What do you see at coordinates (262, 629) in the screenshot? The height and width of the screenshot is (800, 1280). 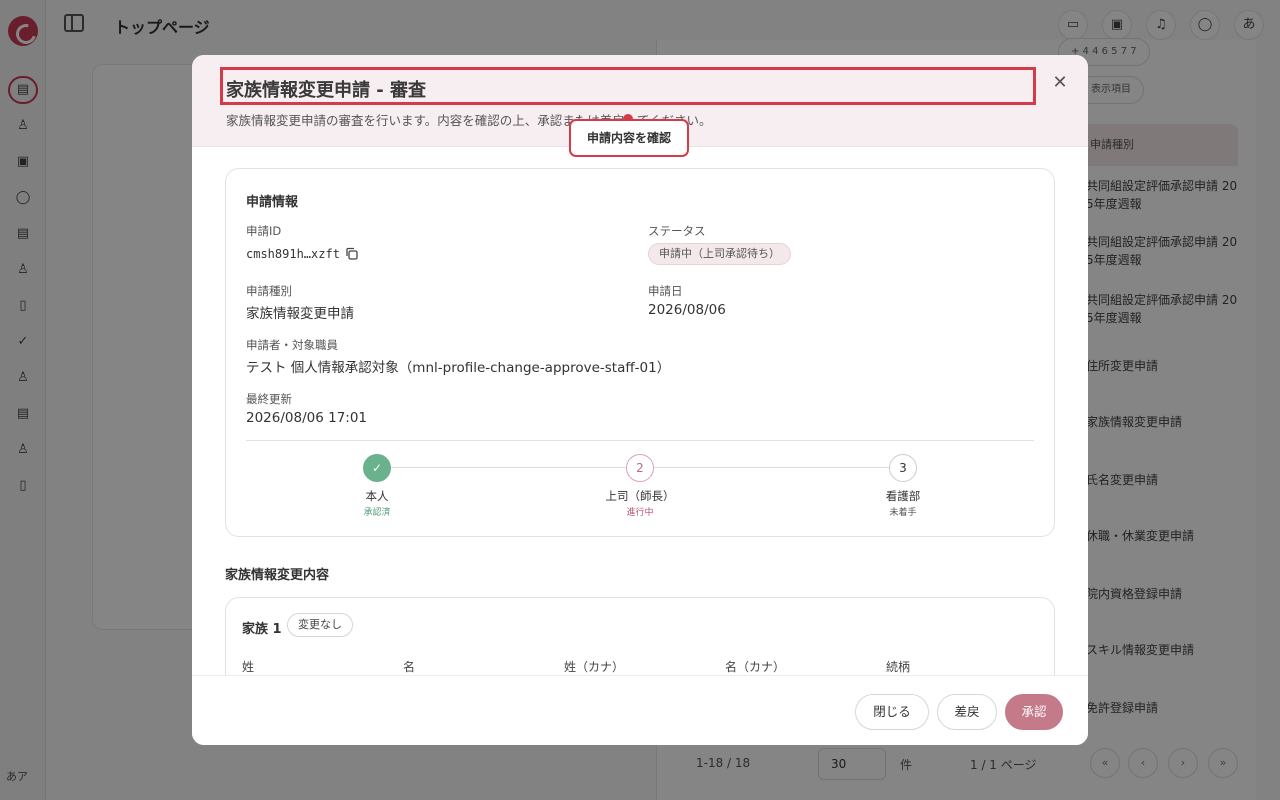 I see `family-title: 家族 1` at bounding box center [262, 629].